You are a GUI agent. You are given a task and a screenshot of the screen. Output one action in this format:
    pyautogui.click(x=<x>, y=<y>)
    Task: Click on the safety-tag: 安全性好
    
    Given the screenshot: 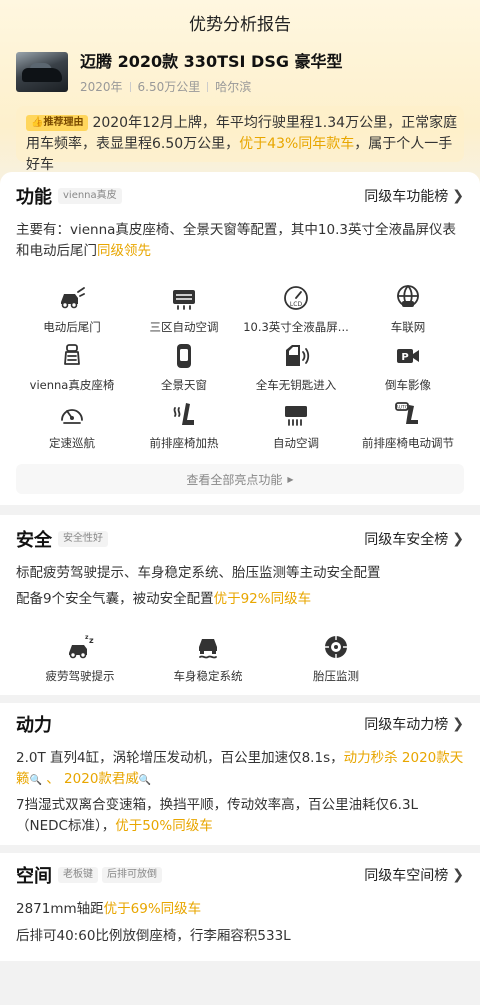 What is the action you would take?
    pyautogui.click(x=83, y=539)
    